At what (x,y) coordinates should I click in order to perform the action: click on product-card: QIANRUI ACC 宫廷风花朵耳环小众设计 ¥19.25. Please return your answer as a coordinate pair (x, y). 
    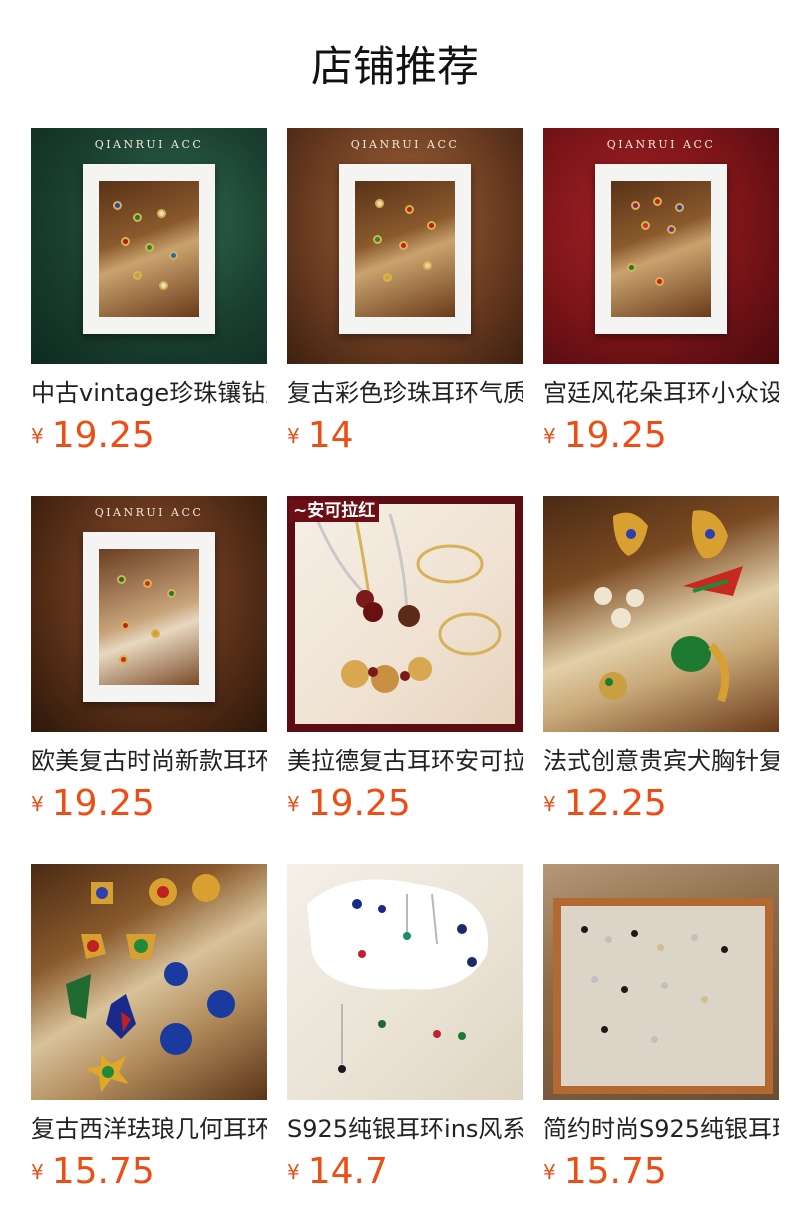
    Looking at the image, I should click on (661, 298).